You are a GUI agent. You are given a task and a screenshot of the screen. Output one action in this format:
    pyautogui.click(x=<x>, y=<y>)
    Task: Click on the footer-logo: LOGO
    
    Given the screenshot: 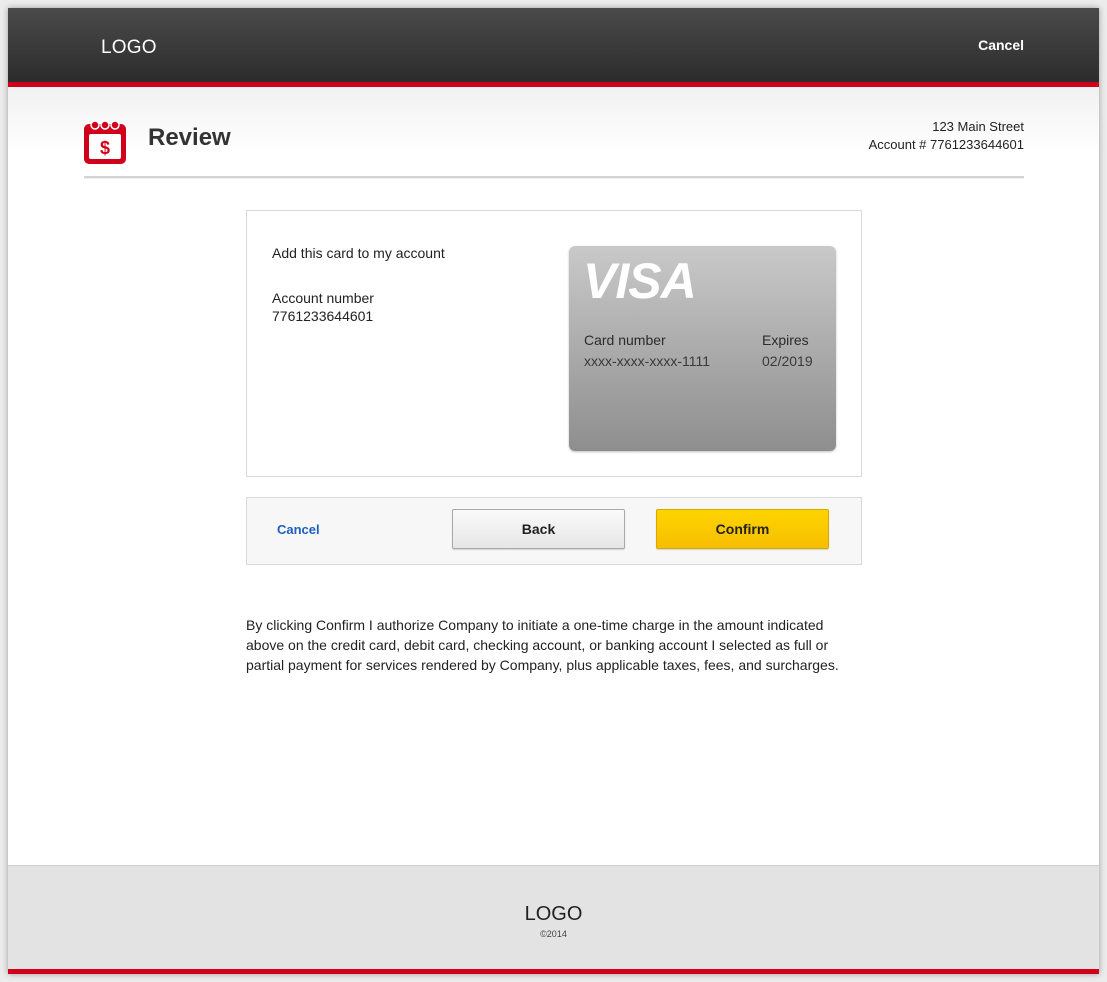 What is the action you would take?
    pyautogui.click(x=553, y=914)
    